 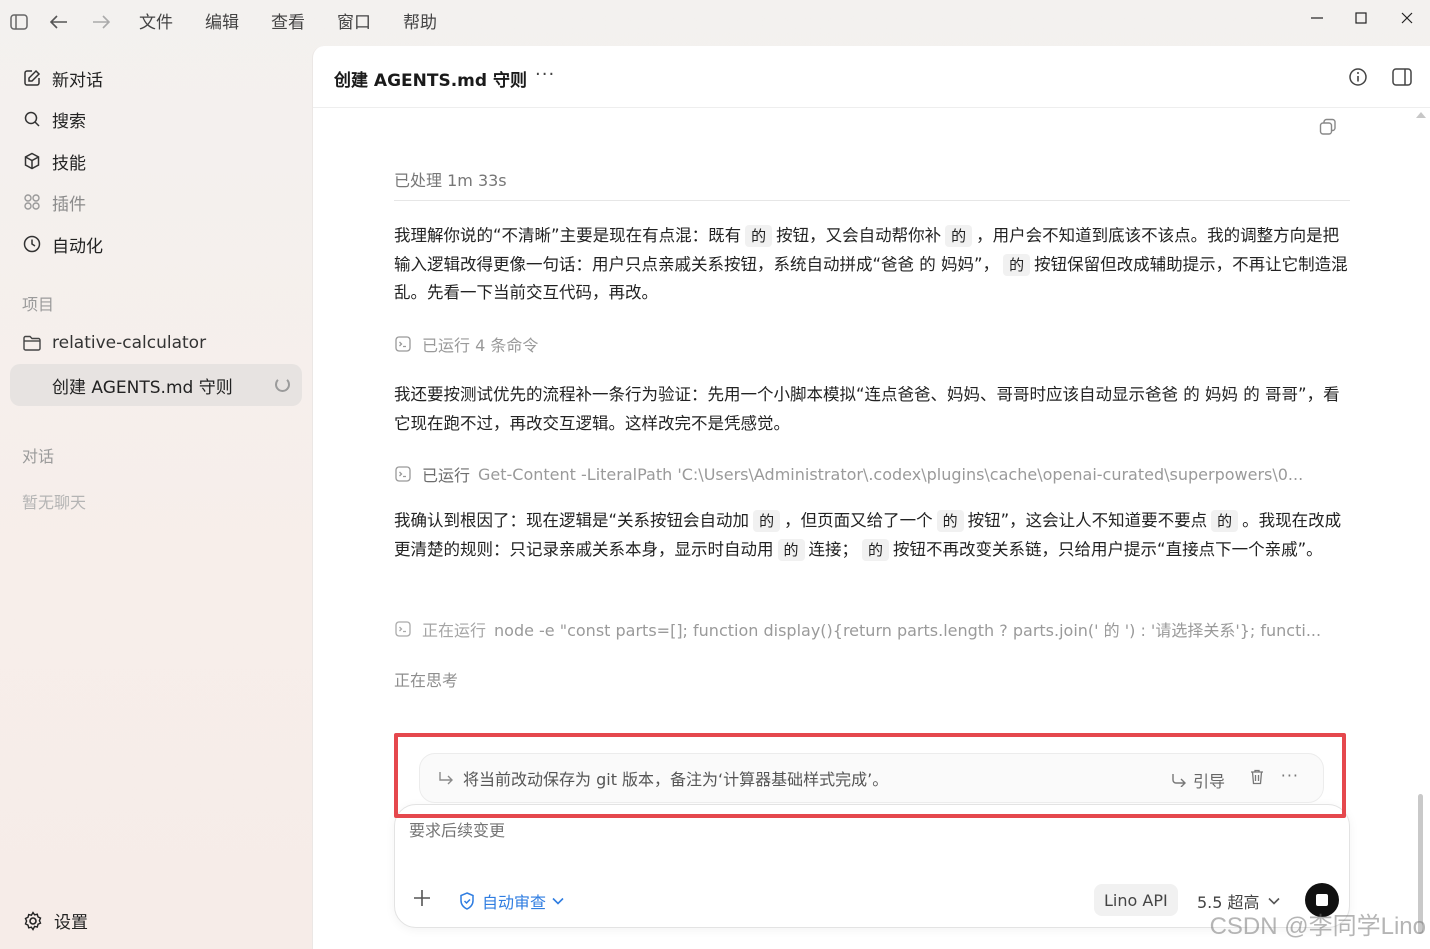 What do you see at coordinates (715, 23) in the screenshot?
I see `title-bar: 文件 编辑 查看 窗口 帮助` at bounding box center [715, 23].